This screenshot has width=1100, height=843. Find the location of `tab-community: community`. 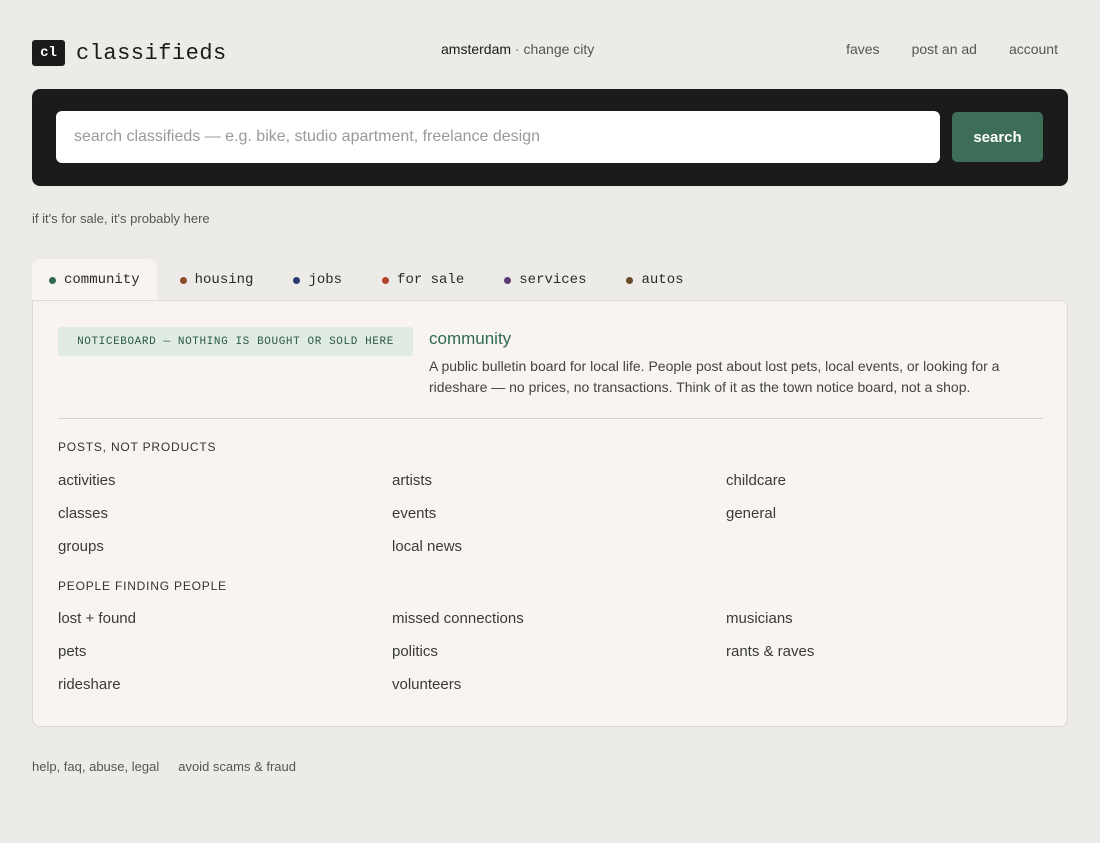

tab-community: community is located at coordinates (94, 280).